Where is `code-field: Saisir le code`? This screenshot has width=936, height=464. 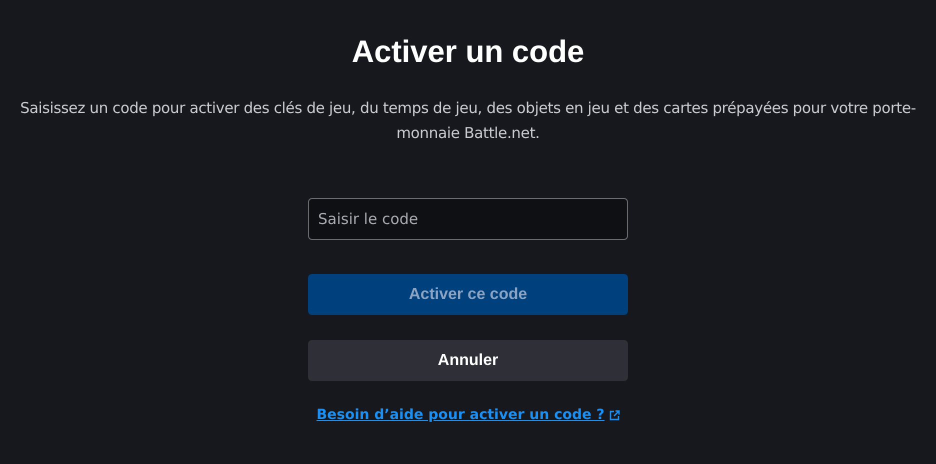 code-field: Saisir le code is located at coordinates (468, 219).